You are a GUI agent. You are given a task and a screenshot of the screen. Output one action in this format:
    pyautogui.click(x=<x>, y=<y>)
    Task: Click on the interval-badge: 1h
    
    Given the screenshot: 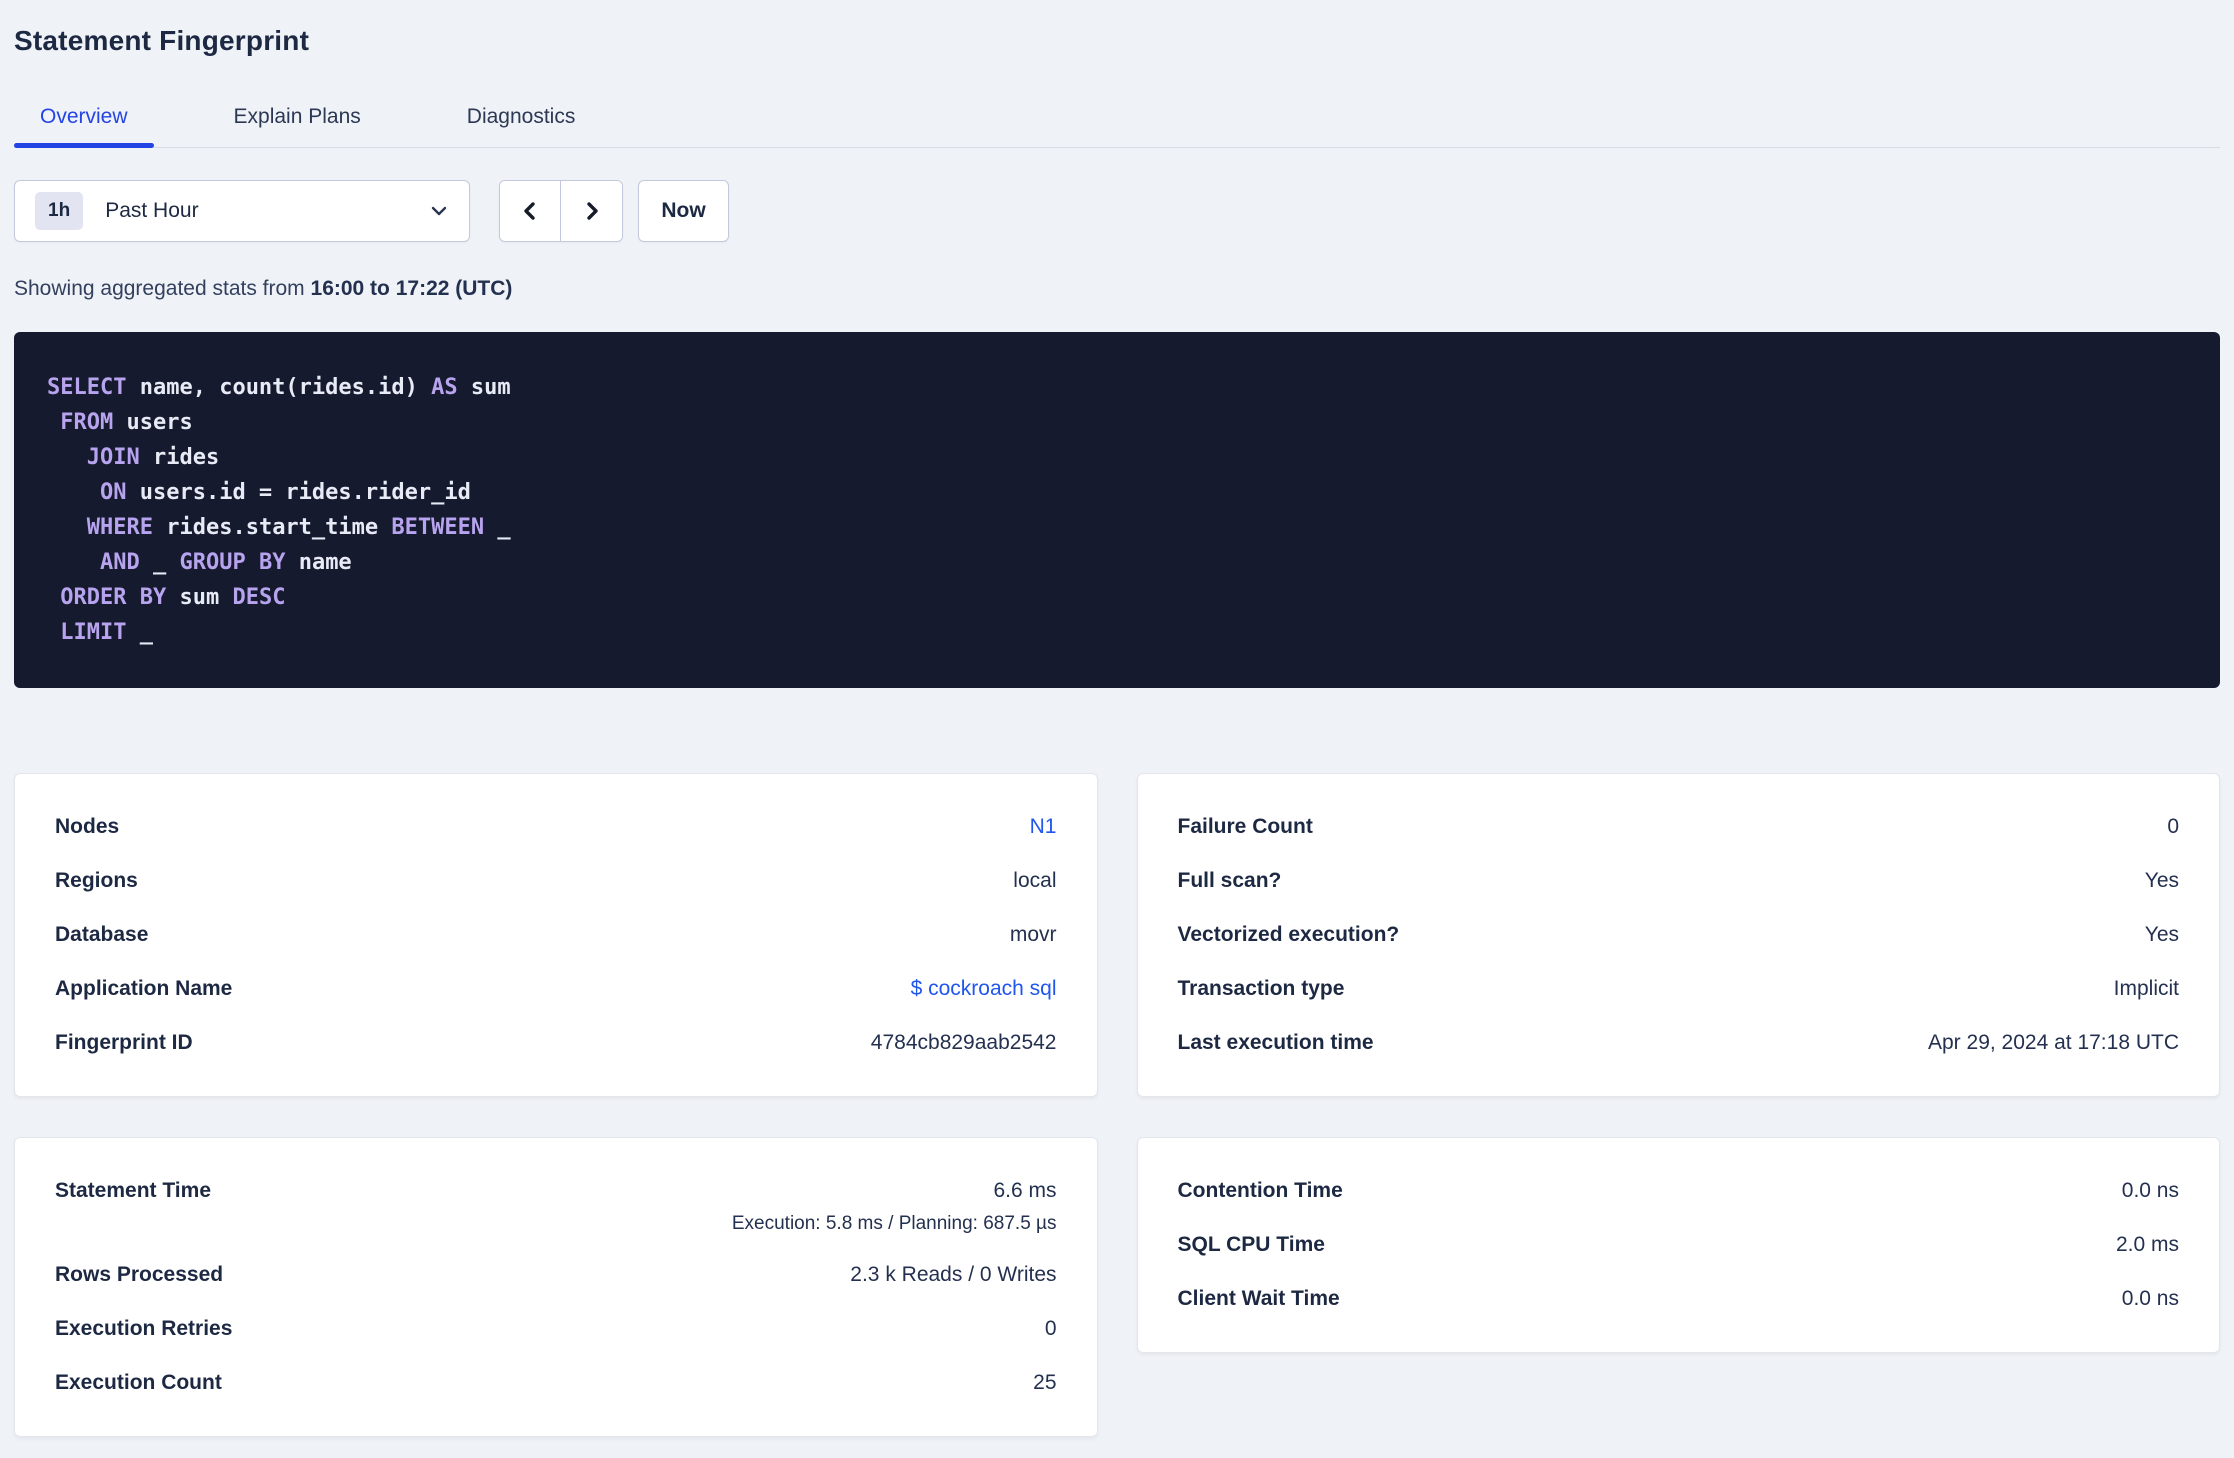 What is the action you would take?
    pyautogui.click(x=59, y=211)
    